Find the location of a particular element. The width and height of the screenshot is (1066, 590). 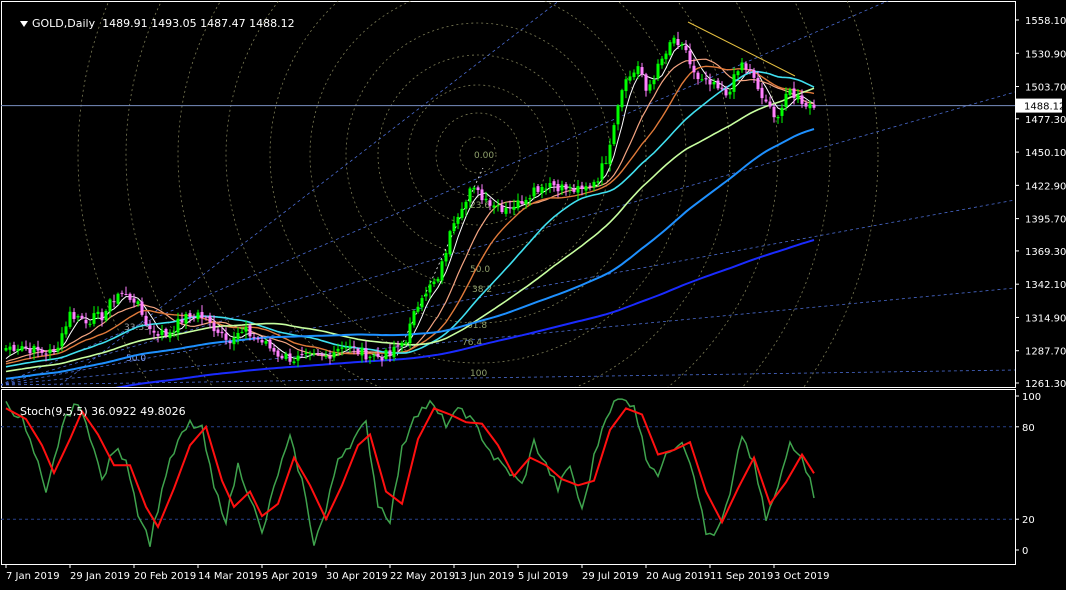

x-tick-label: 13 Jun 2019 is located at coordinates (484, 576).